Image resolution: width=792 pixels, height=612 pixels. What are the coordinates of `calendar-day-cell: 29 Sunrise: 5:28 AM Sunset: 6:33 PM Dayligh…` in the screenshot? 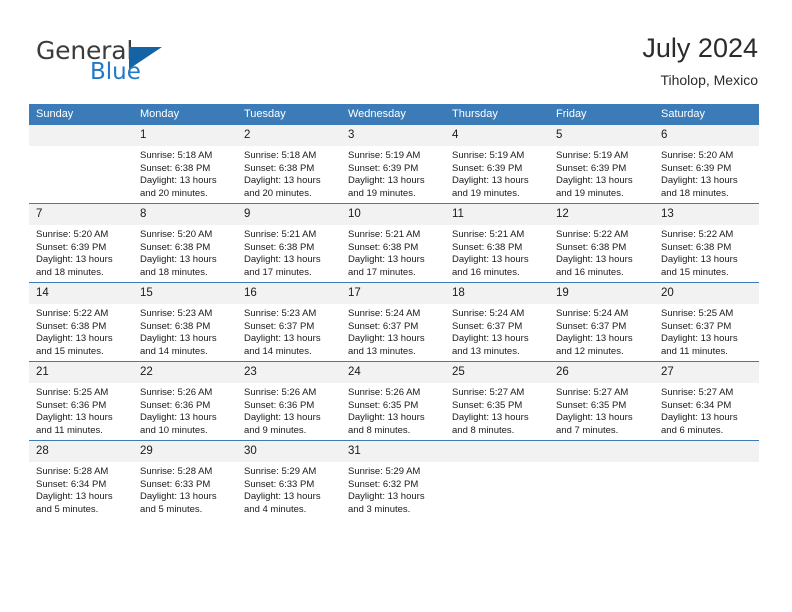 It's located at (185, 479).